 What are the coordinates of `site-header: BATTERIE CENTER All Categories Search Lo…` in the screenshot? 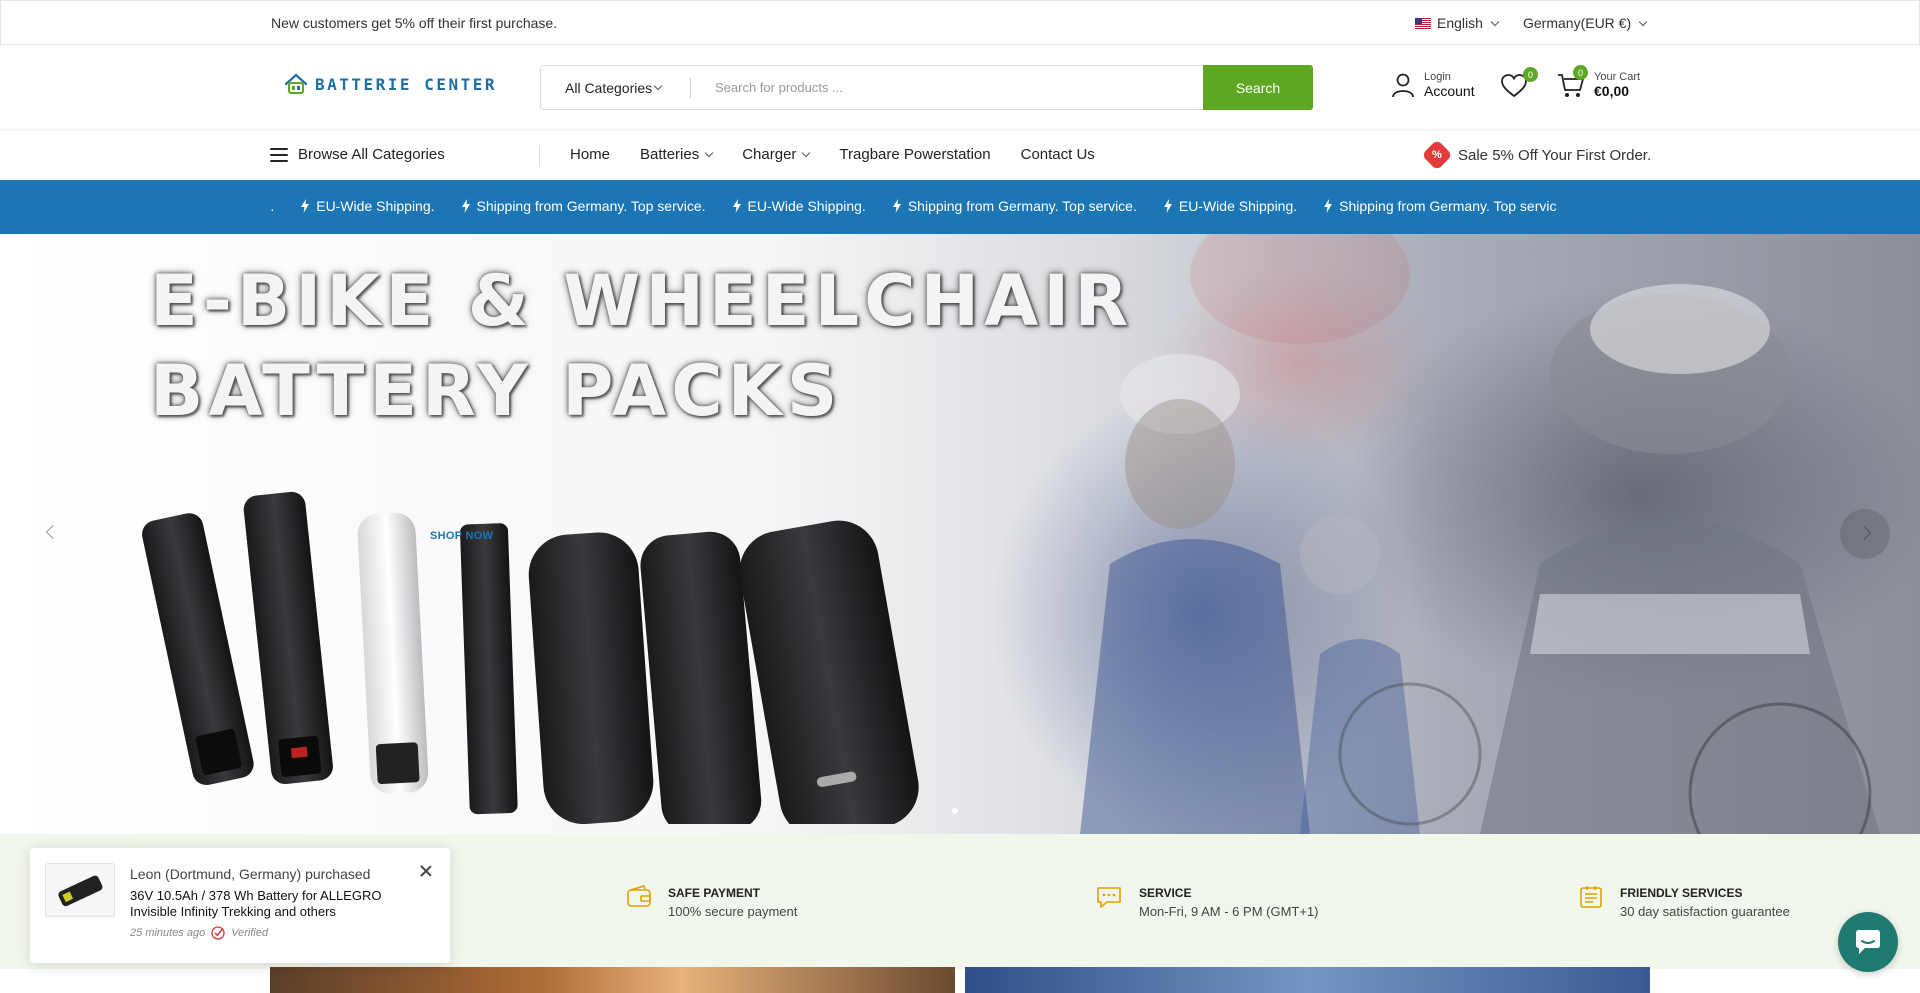 It's located at (960, 87).